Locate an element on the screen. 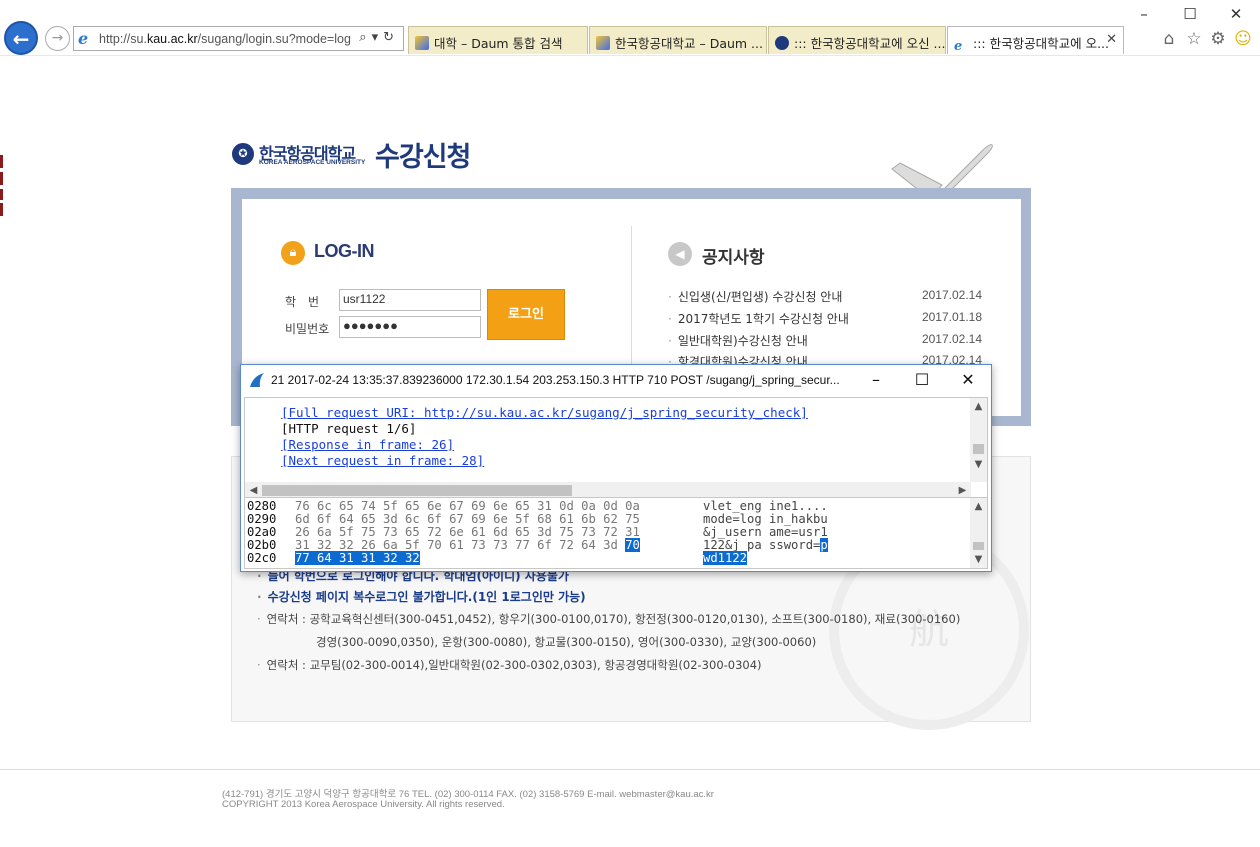 The height and width of the screenshot is (847, 1260). hex-ascii: &j_usern ame=usr1 is located at coordinates (765, 532).